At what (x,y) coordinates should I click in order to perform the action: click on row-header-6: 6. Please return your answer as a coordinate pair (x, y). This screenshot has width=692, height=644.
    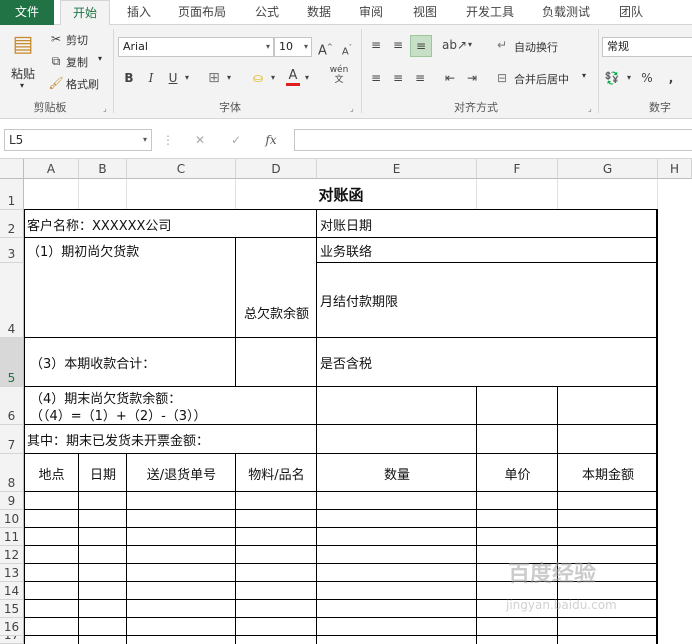
    Looking at the image, I should click on (12, 406).